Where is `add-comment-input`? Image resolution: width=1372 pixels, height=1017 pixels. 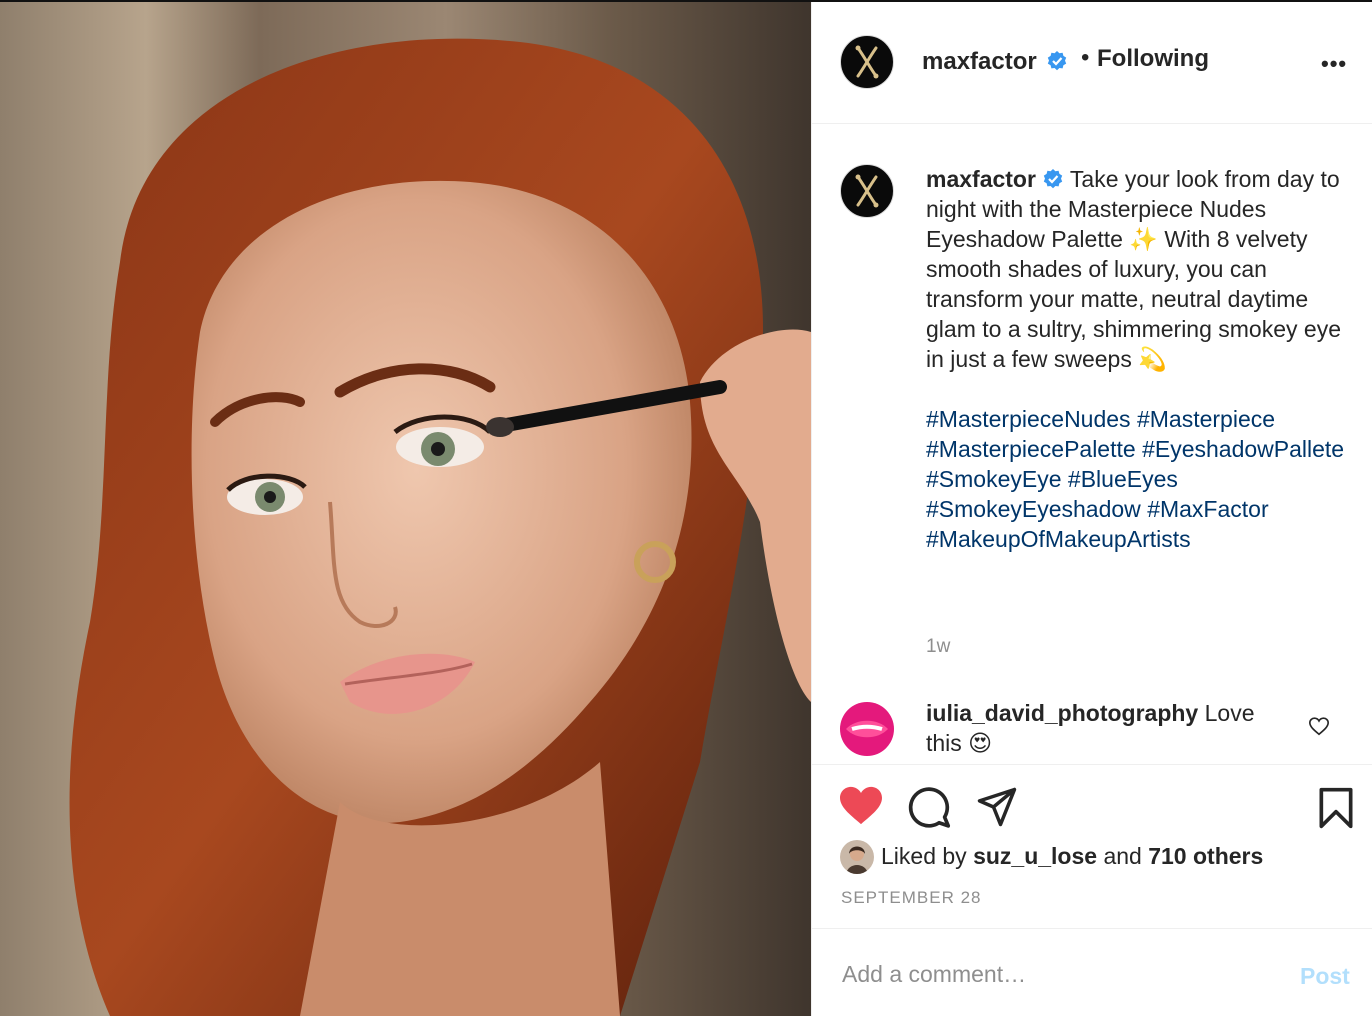 add-comment-input is located at coordinates (1062, 974).